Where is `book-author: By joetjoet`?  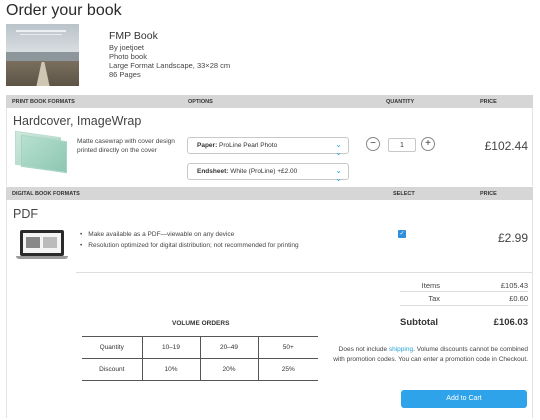
book-author: By joetjoet is located at coordinates (127, 47).